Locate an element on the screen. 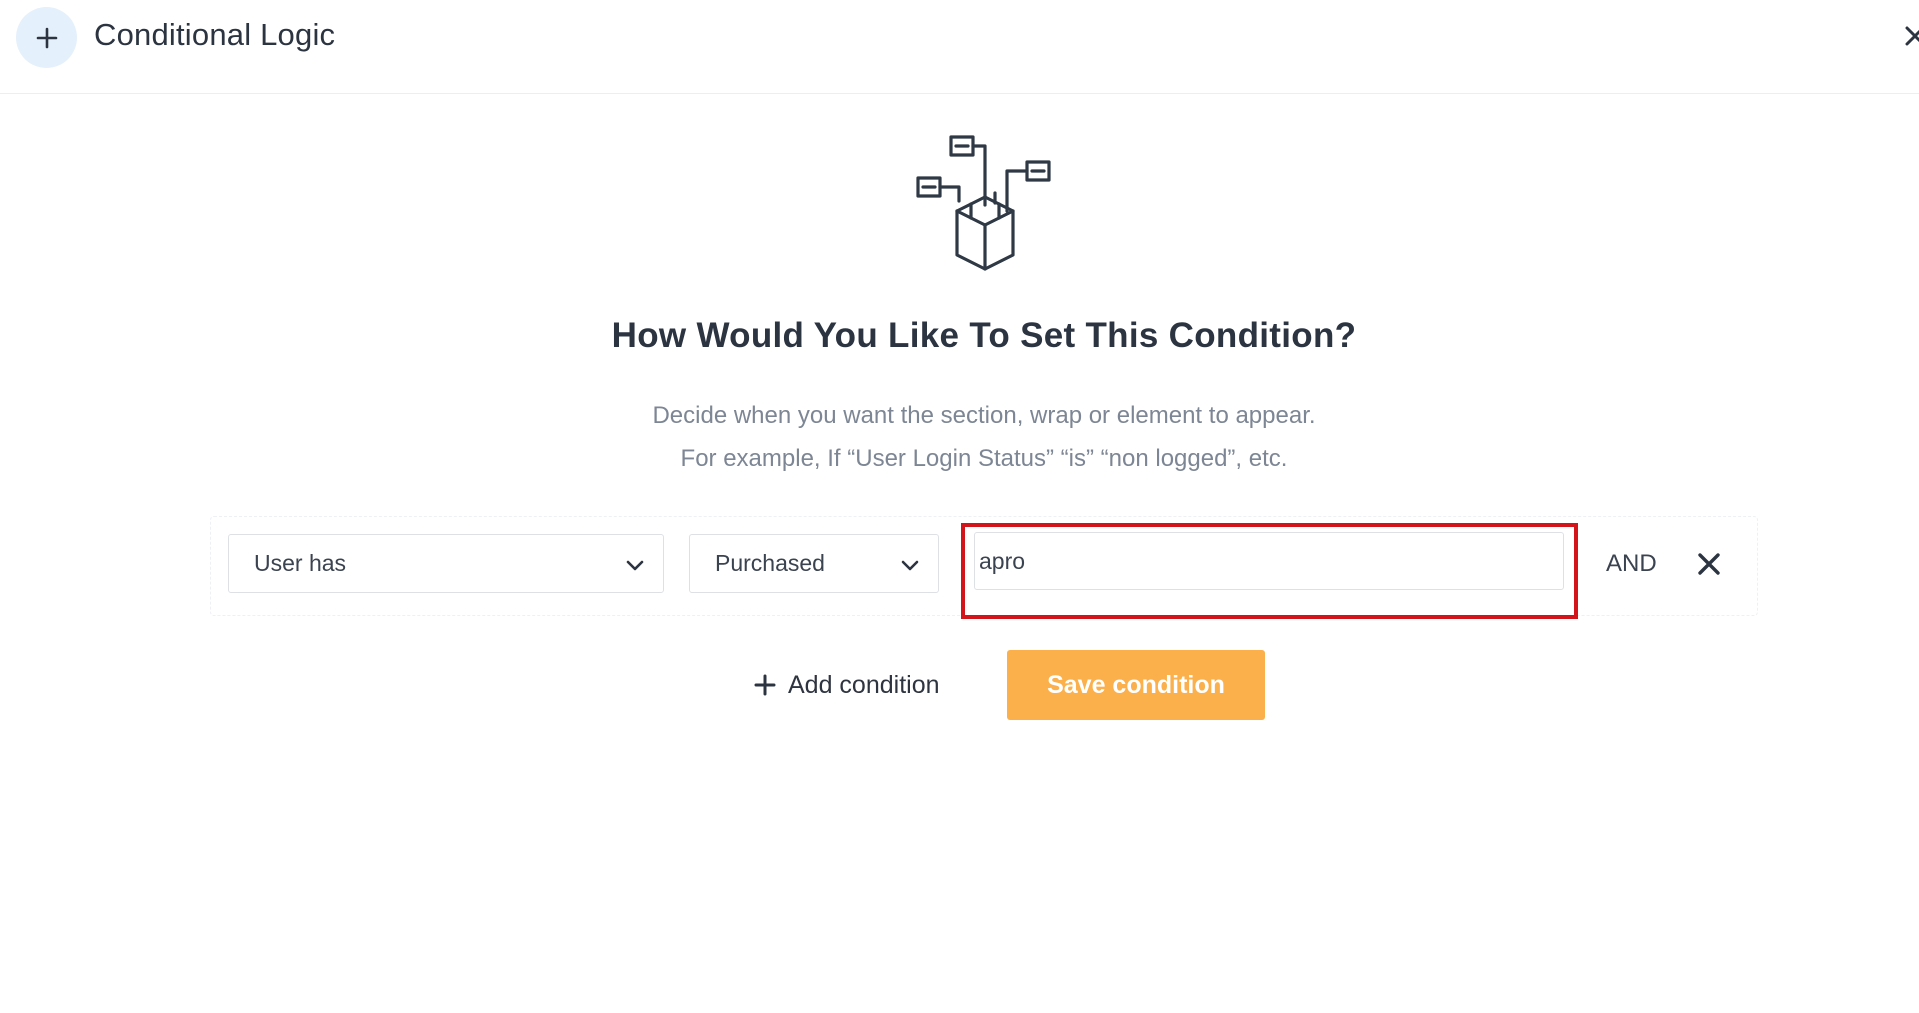 The image size is (1919, 1013). condition-field-value: User has is located at coordinates (300, 563).